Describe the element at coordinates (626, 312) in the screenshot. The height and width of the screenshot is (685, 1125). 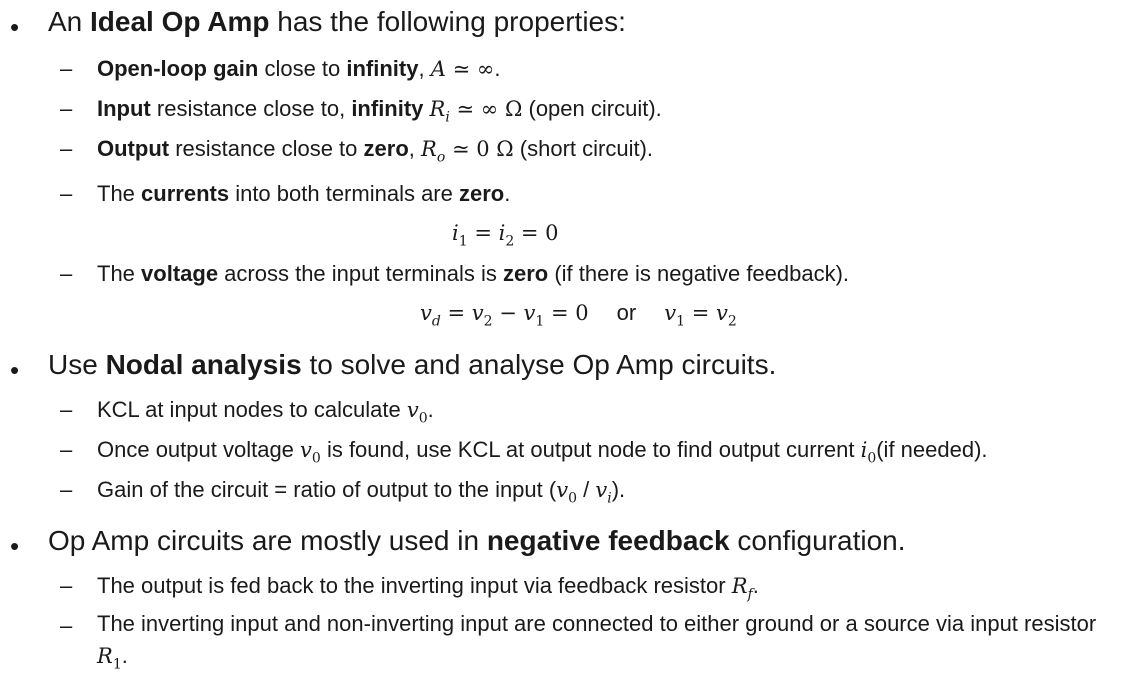
I see `or-text: or` at that location.